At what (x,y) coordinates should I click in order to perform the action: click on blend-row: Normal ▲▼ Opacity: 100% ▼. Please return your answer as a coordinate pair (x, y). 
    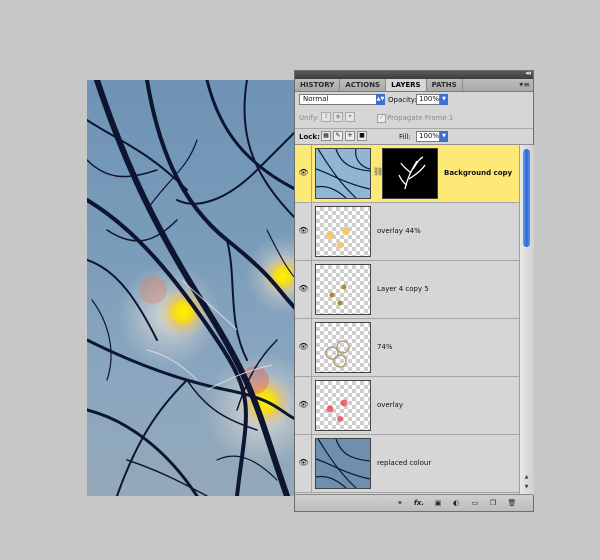
    Looking at the image, I should click on (414, 100).